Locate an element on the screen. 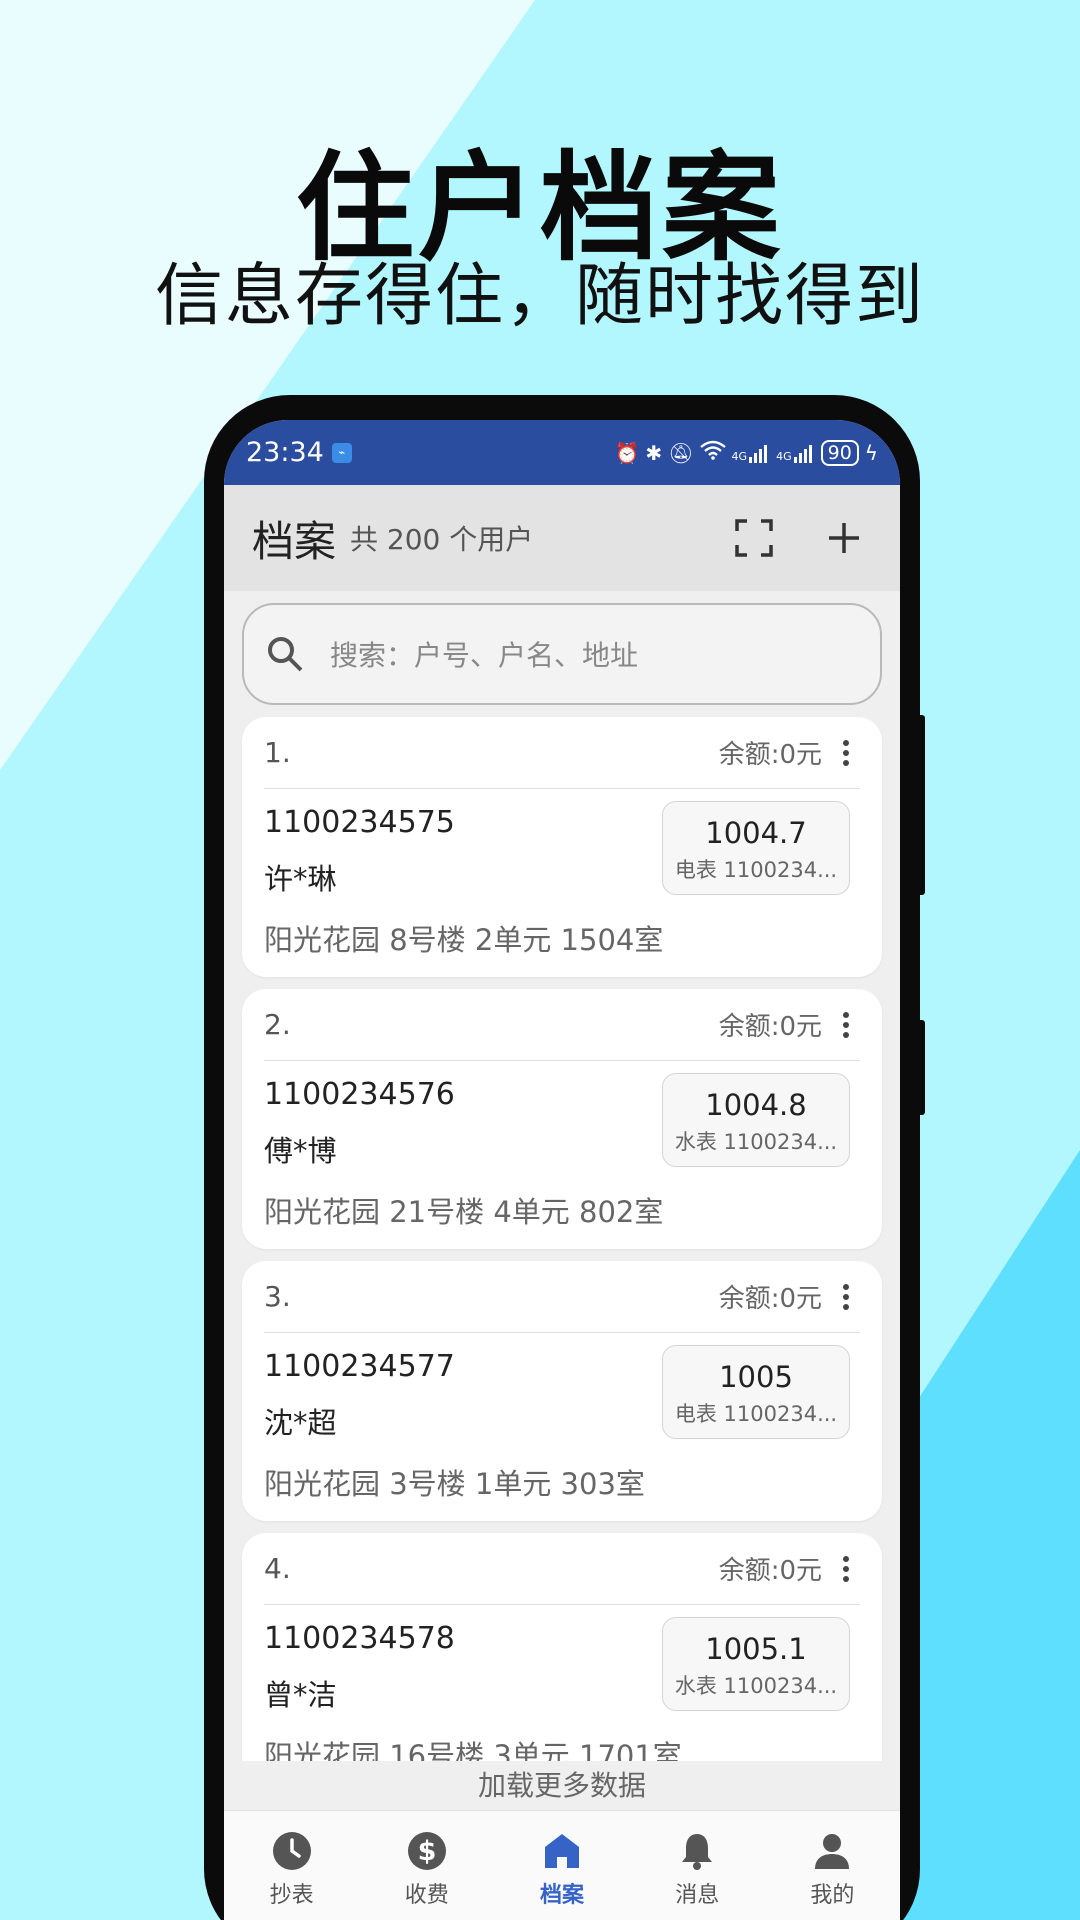 Image resolution: width=1080 pixels, height=1920 pixels. search-input: 搜索：户号、户名、地址 is located at coordinates (562, 654).